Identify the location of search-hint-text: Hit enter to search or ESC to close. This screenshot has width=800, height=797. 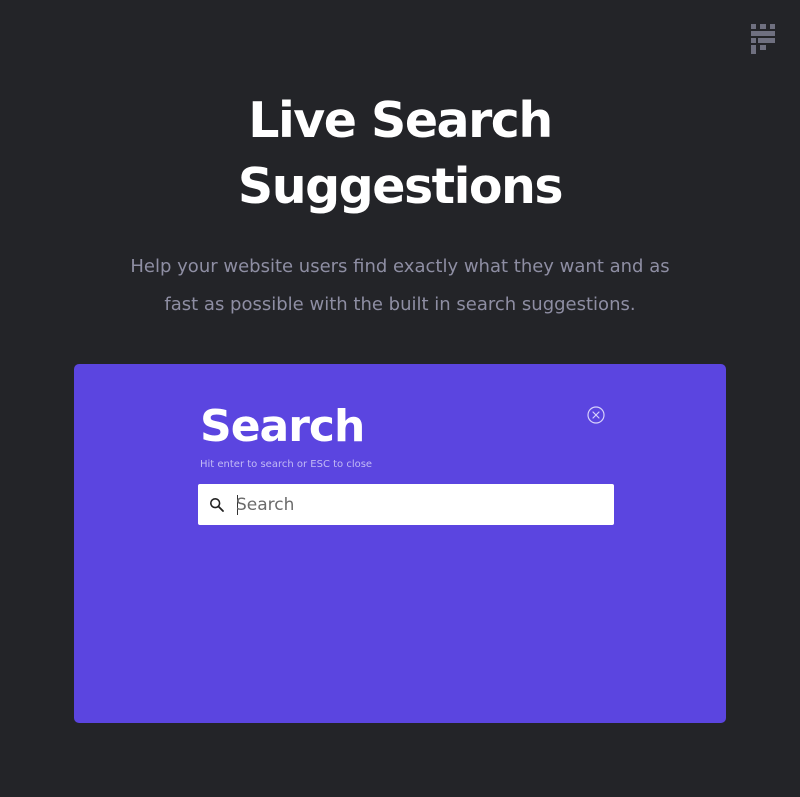
(286, 464).